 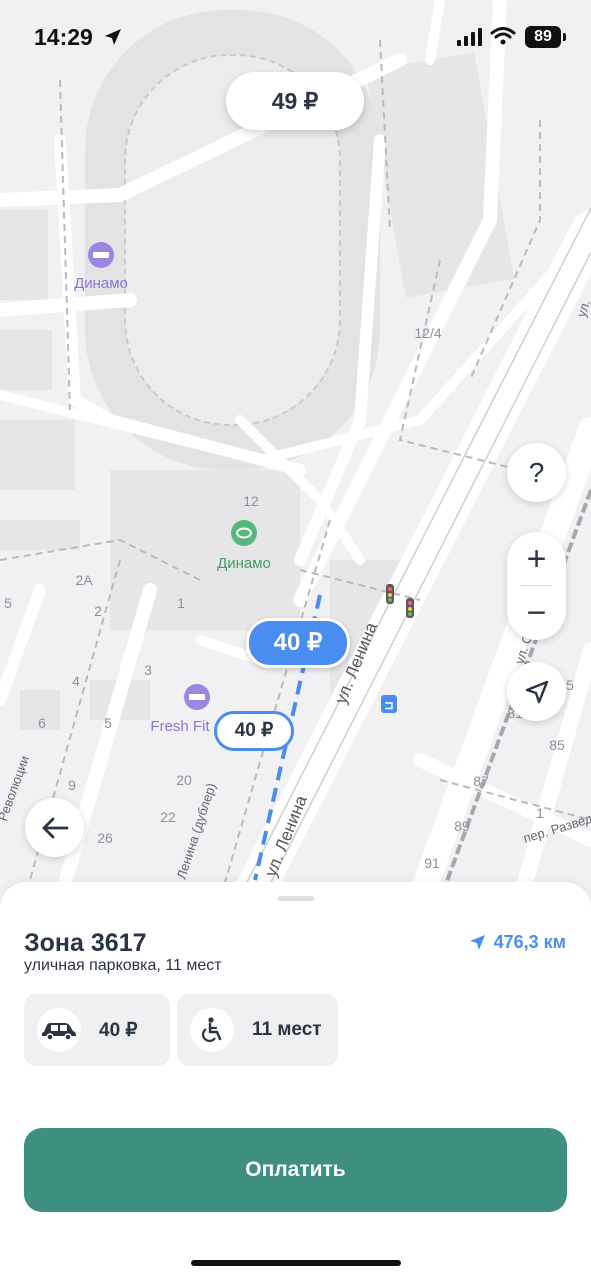 I want to click on house-number: 85, so click(x=557, y=745).